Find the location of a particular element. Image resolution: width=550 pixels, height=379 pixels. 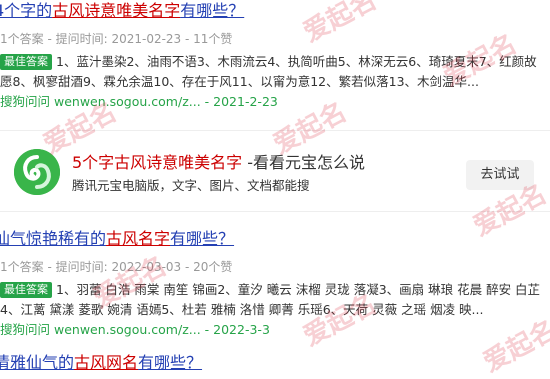

title-highlight: 古风名字 is located at coordinates (138, 238).